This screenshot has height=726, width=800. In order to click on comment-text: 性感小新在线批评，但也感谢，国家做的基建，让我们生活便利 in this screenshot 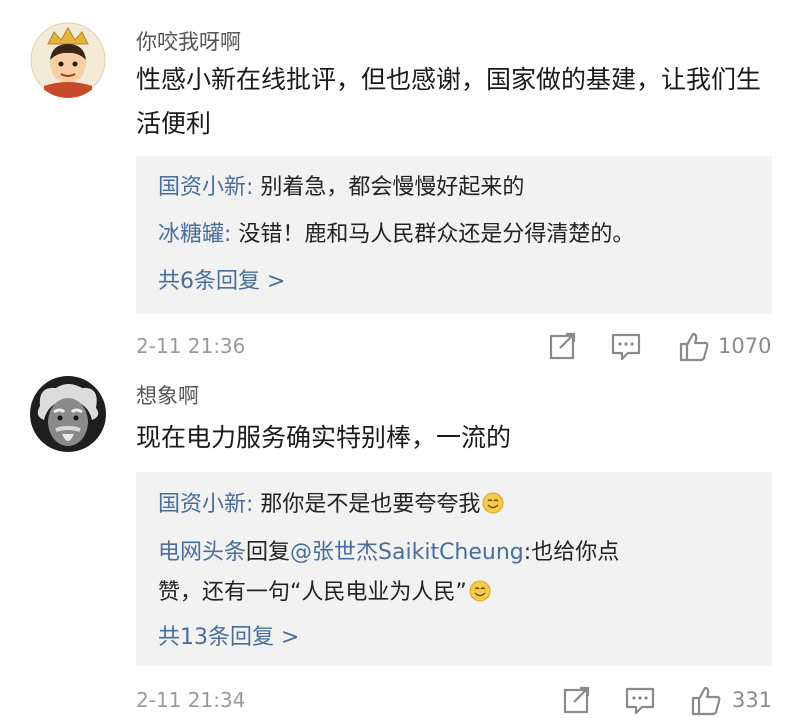, I will do `click(449, 101)`.